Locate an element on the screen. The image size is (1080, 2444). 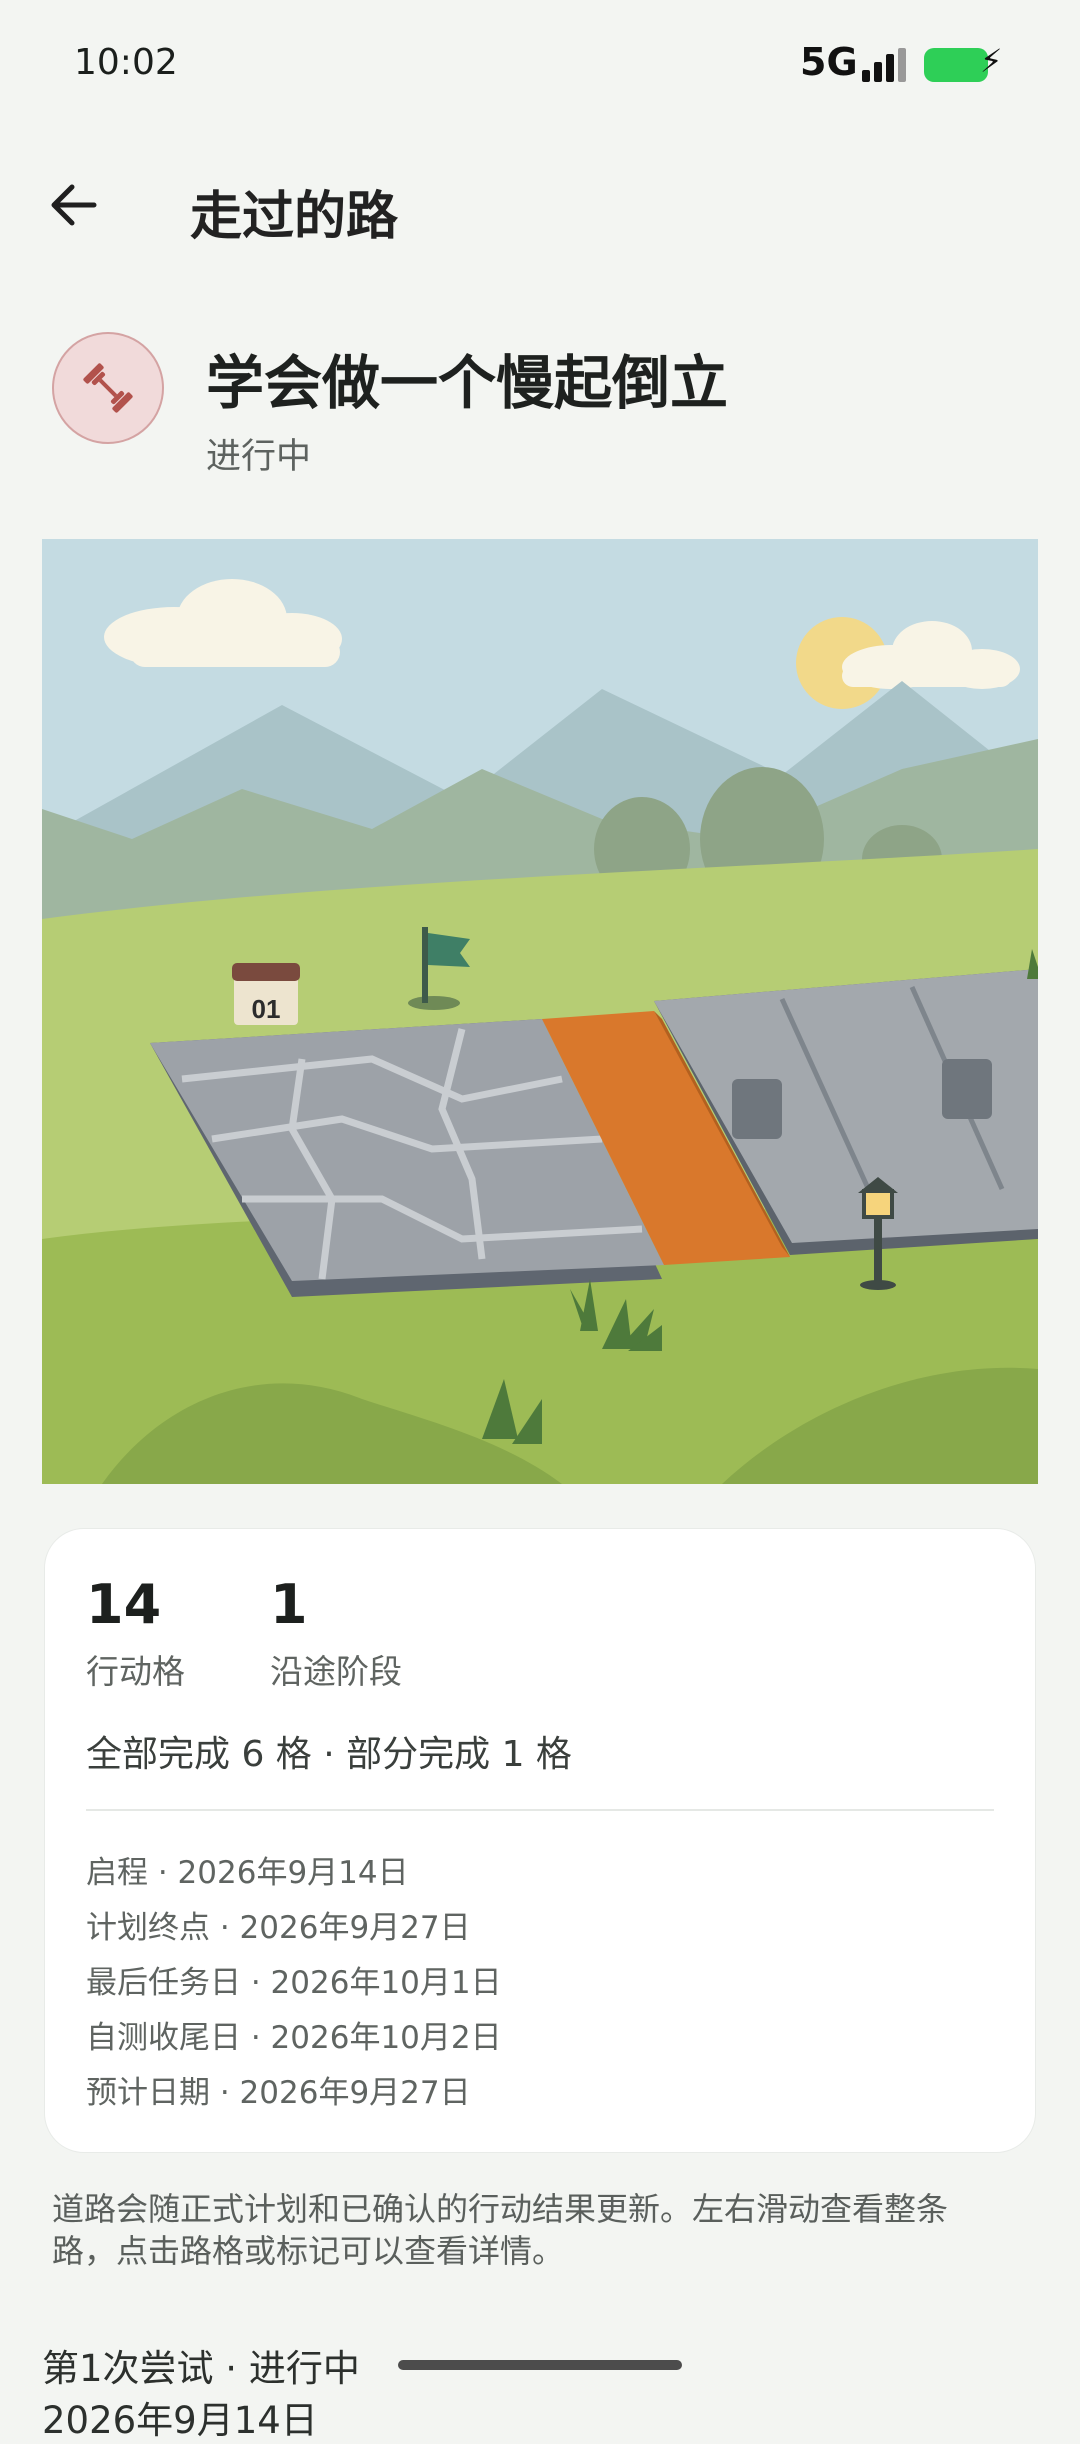
planned-end-date: 计划终点 · 2026年9月27日 is located at coordinates (278, 1928).